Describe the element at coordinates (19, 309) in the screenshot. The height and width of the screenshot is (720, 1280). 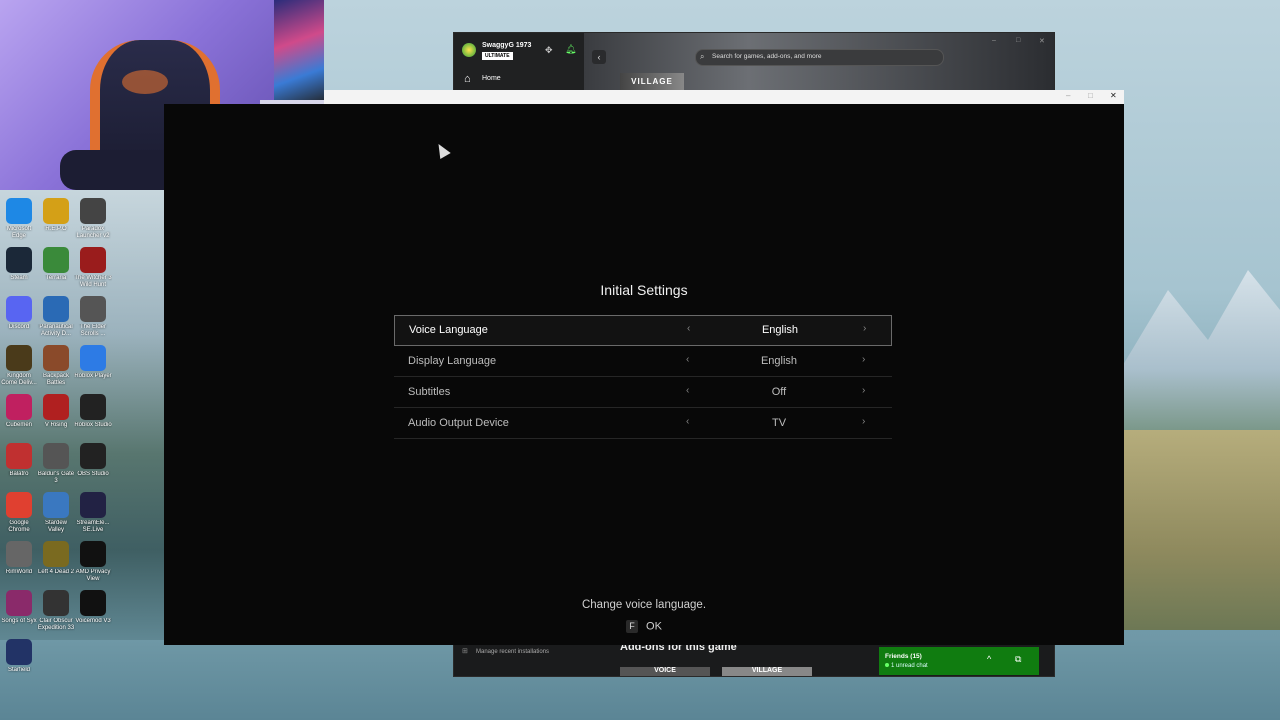
I see `discord-icon` at that location.